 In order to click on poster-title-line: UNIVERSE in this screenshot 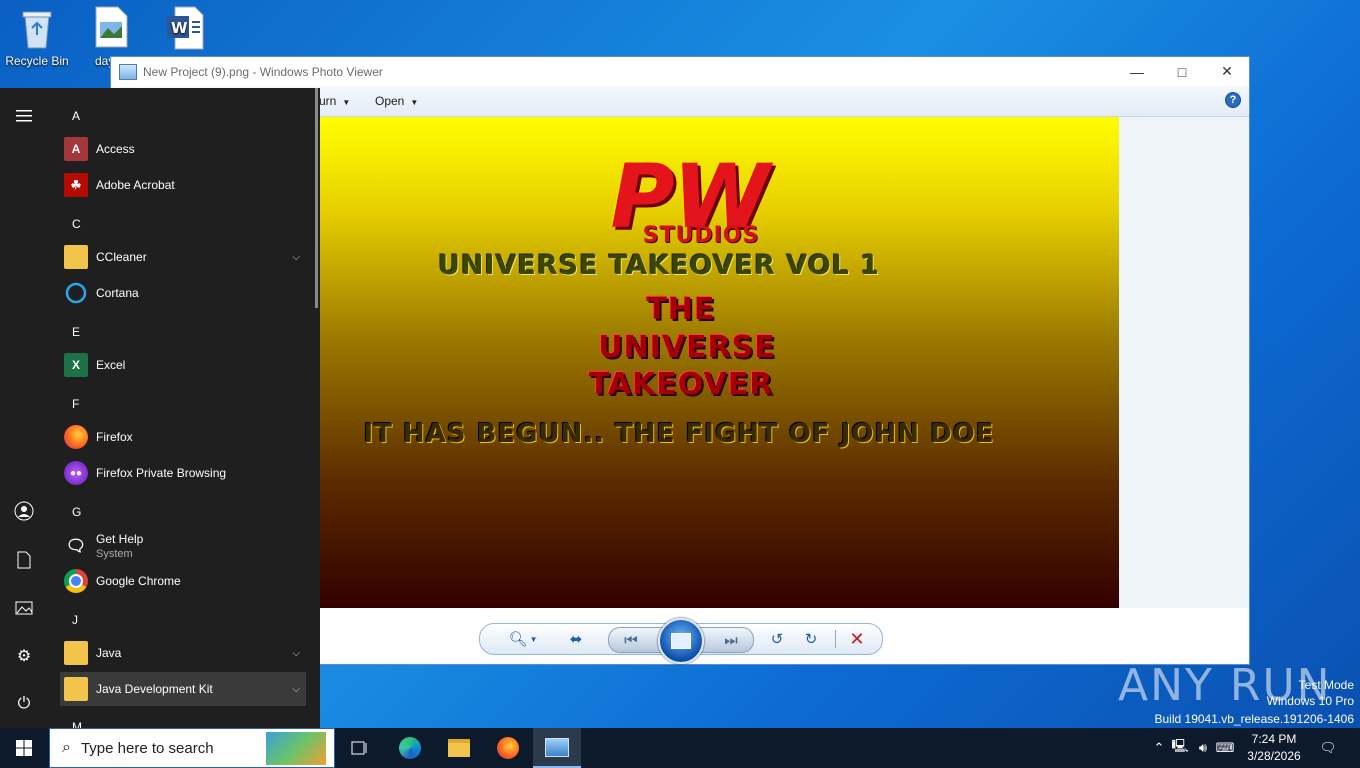, I will do `click(687, 347)`.